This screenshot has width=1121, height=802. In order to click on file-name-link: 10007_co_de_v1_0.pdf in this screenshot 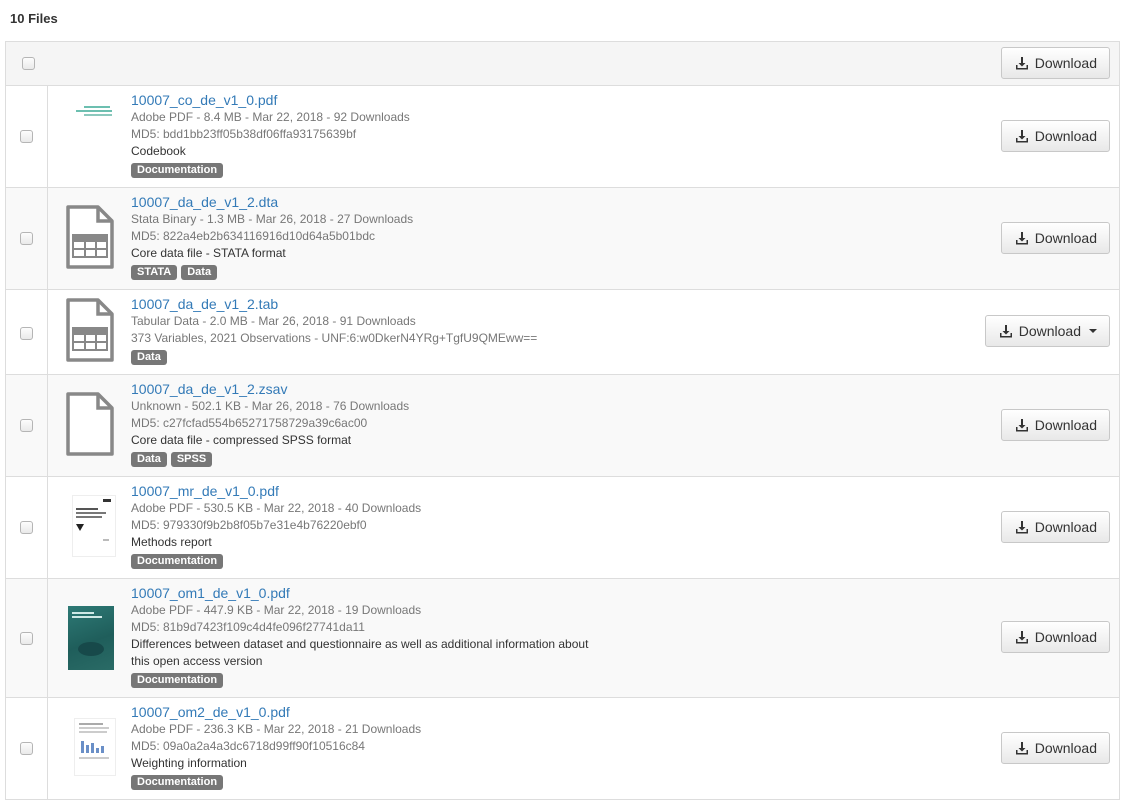, I will do `click(270, 100)`.